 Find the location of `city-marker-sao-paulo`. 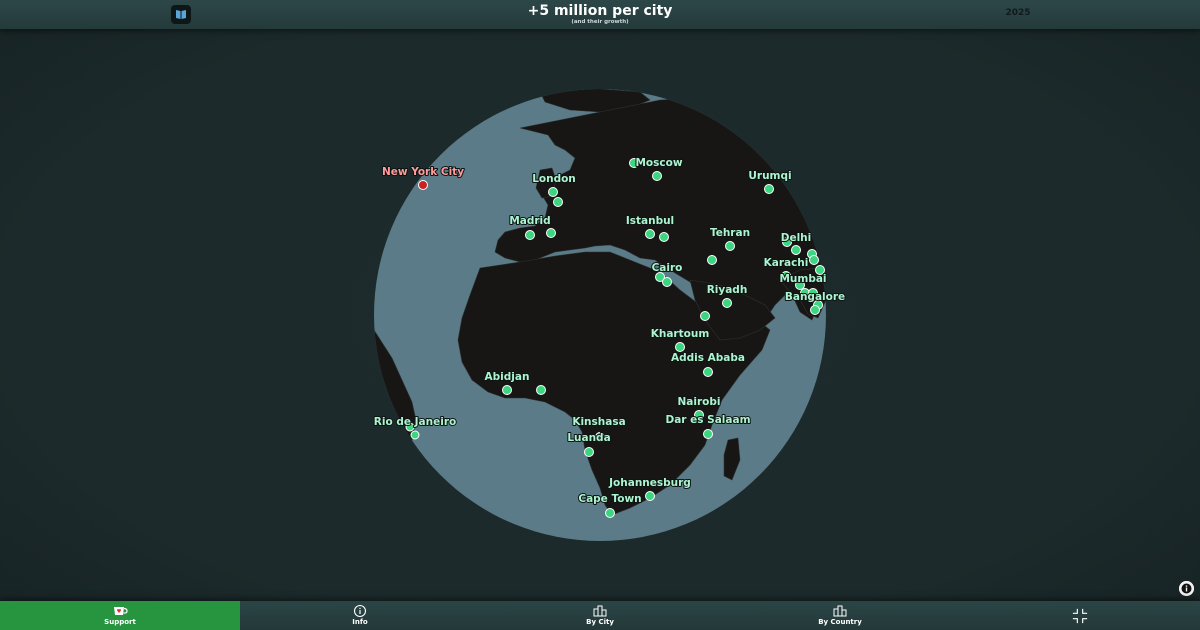

city-marker-sao-paulo is located at coordinates (415, 435).